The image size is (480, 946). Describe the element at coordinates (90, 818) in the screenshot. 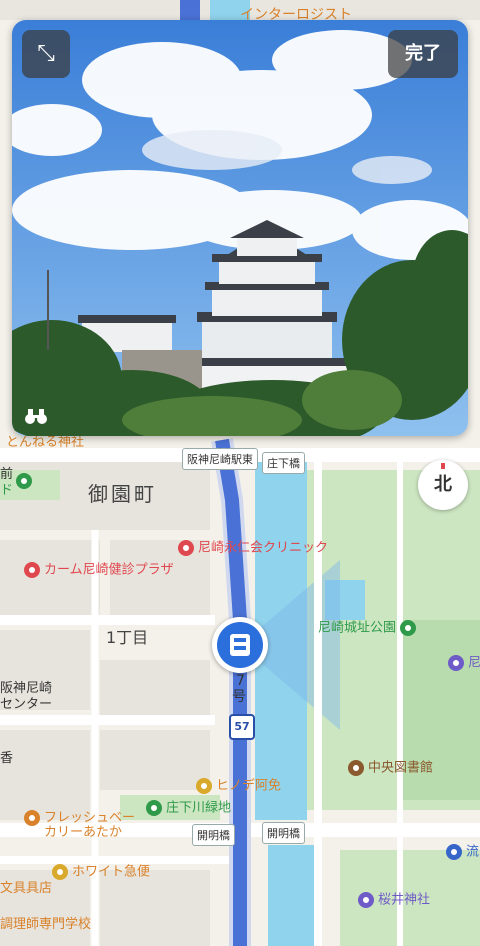

I see `poi-fresh-label-1: フレッシュベー` at that location.